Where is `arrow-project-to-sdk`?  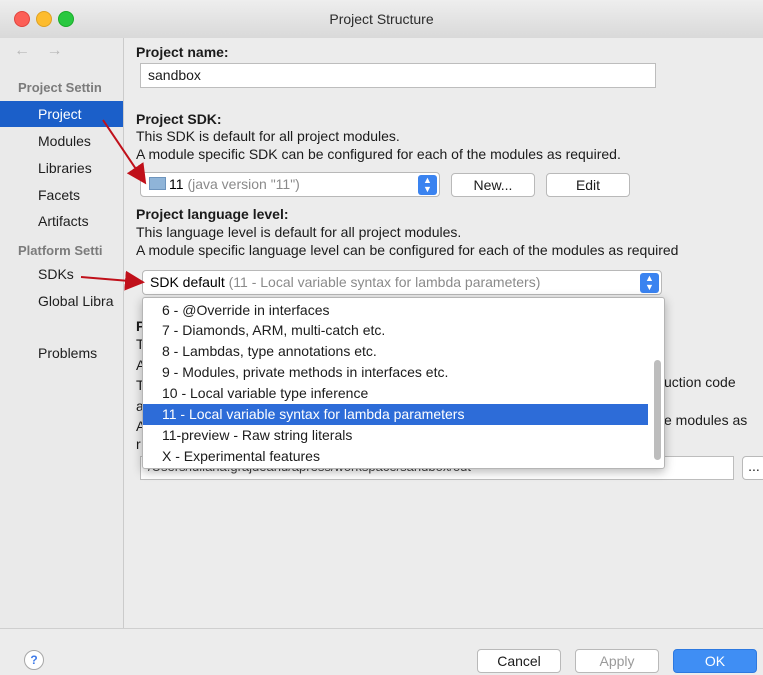
arrow-project-to-sdk is located at coordinates (124, 152).